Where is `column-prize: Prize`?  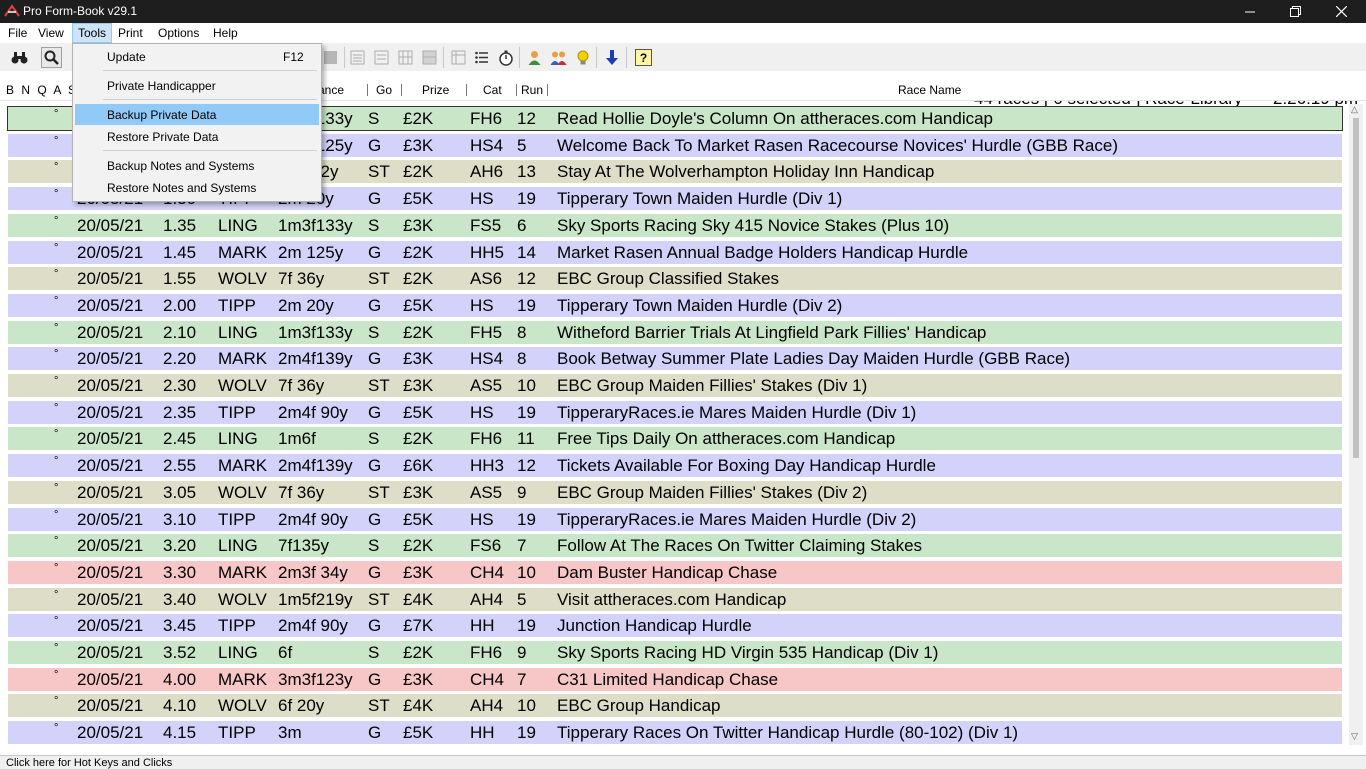 column-prize: Prize is located at coordinates (435, 90).